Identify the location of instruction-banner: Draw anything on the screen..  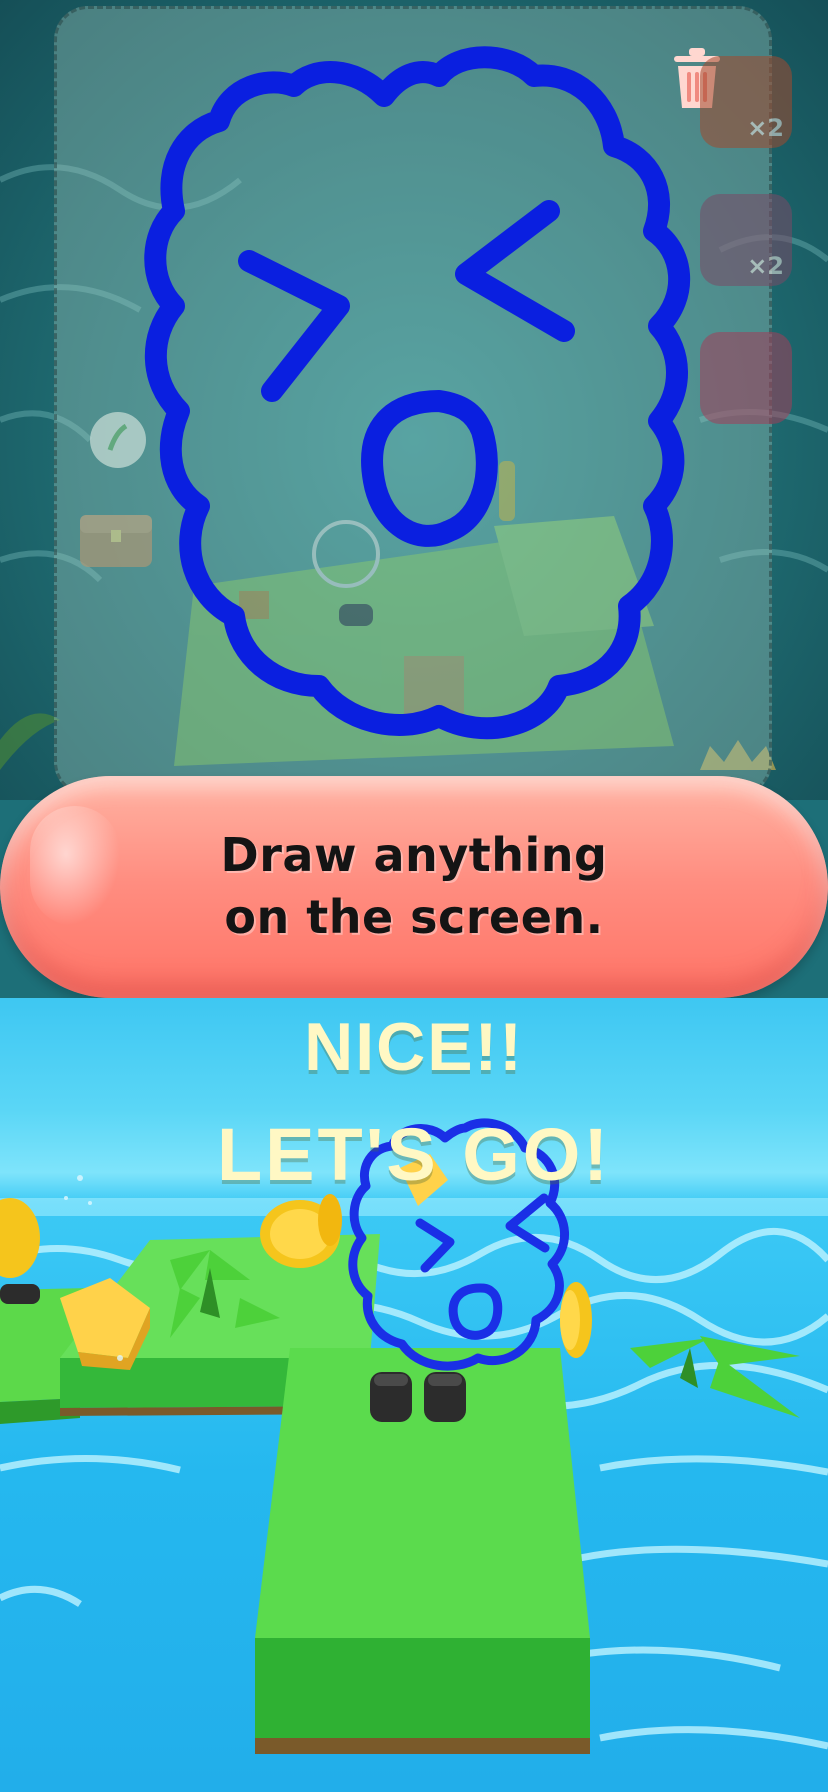
(414, 887).